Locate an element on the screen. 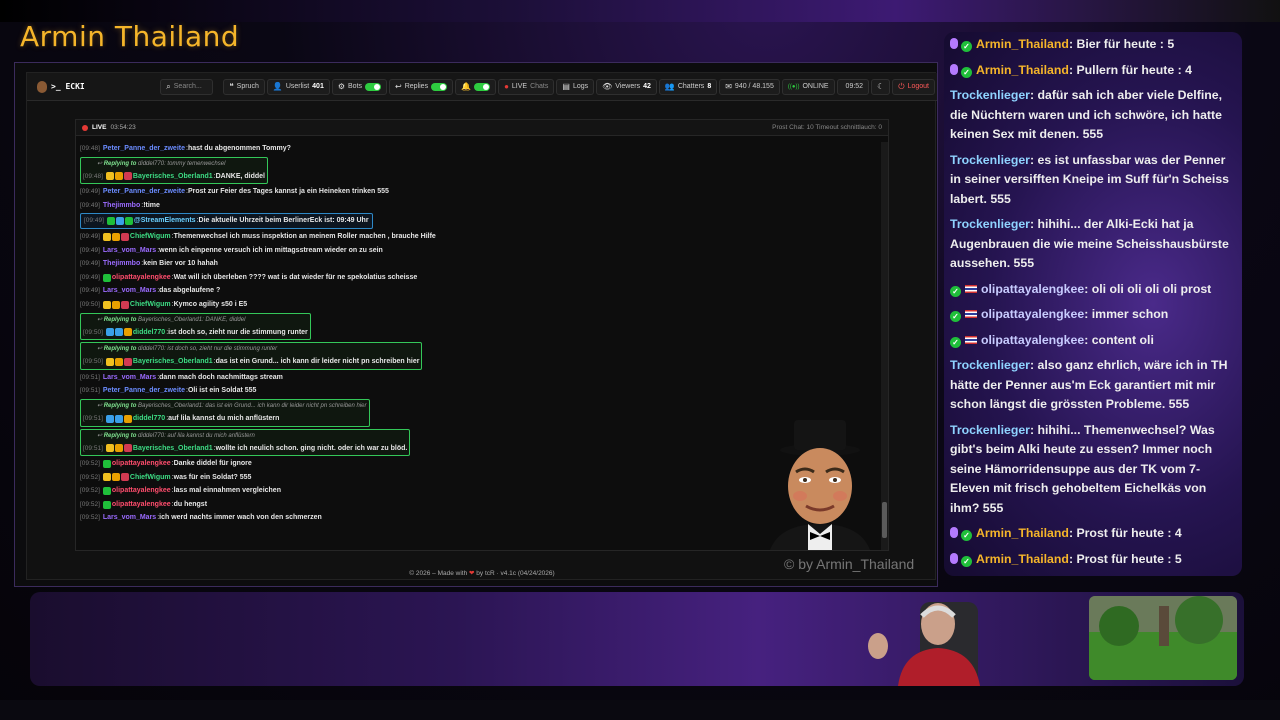 Image resolution: width=1280 pixels, height=720 pixels. scrollbar-thumb is located at coordinates (884, 520).